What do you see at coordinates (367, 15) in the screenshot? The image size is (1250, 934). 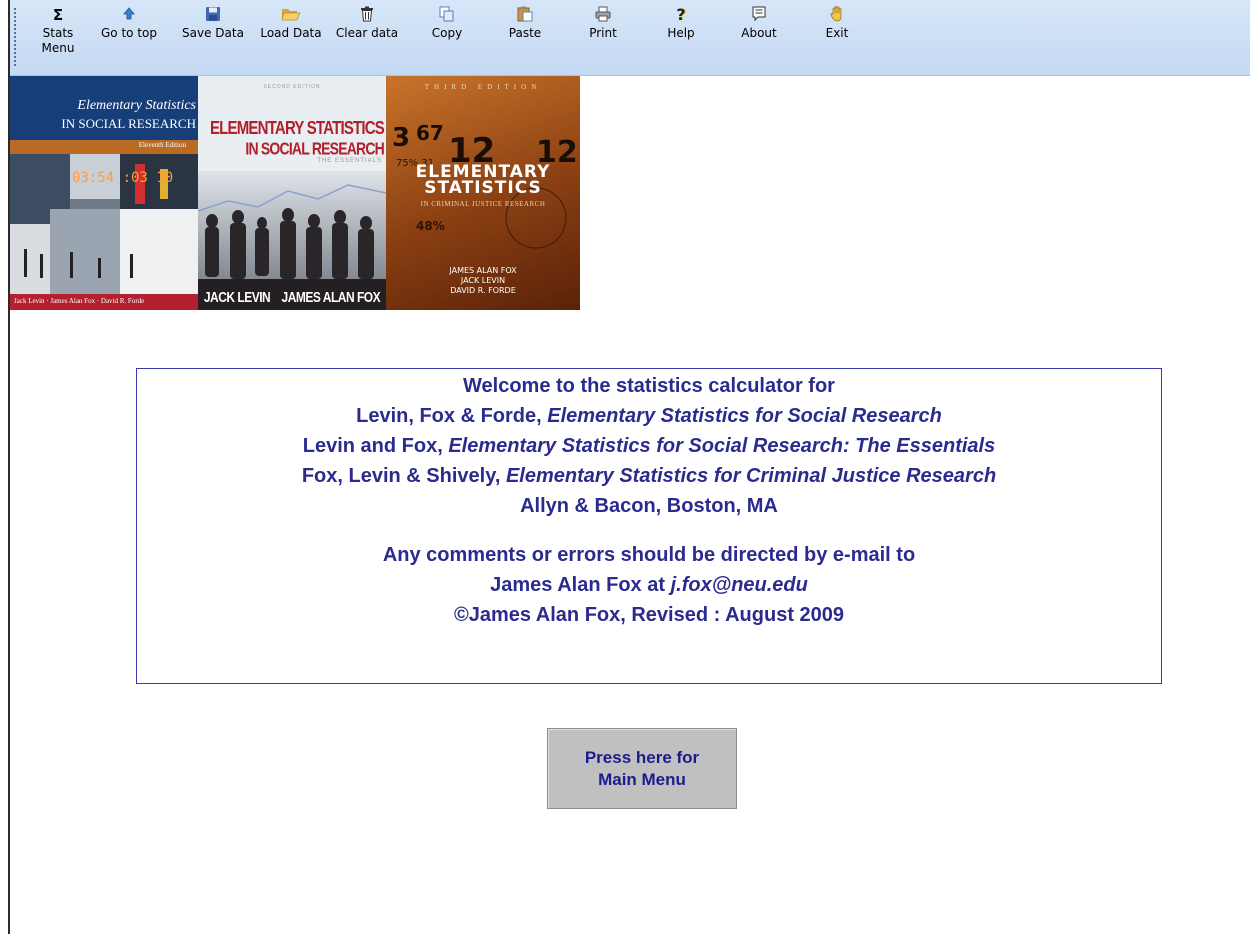 I see `trash-icon` at bounding box center [367, 15].